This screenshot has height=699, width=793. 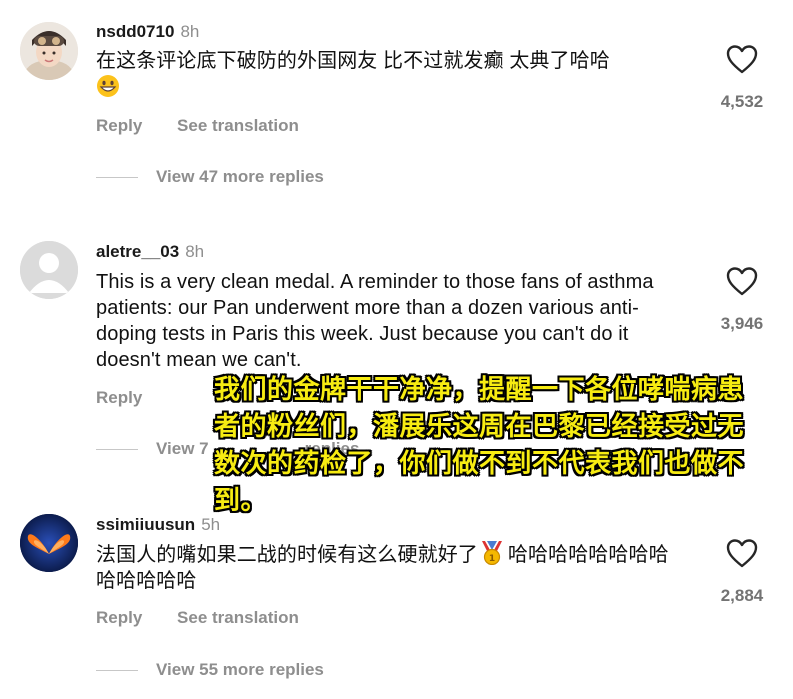 I want to click on gold-medal-emoji-icon: 1, so click(x=493, y=553).